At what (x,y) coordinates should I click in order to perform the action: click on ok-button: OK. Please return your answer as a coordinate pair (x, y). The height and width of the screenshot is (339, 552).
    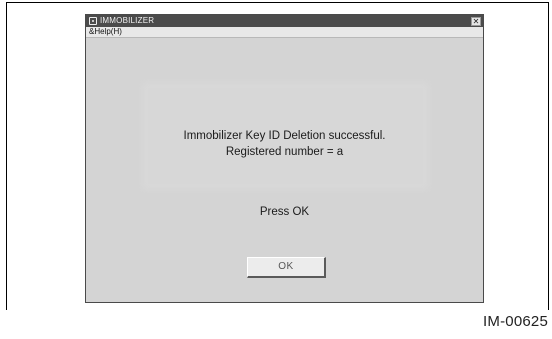
    Looking at the image, I should click on (286, 267).